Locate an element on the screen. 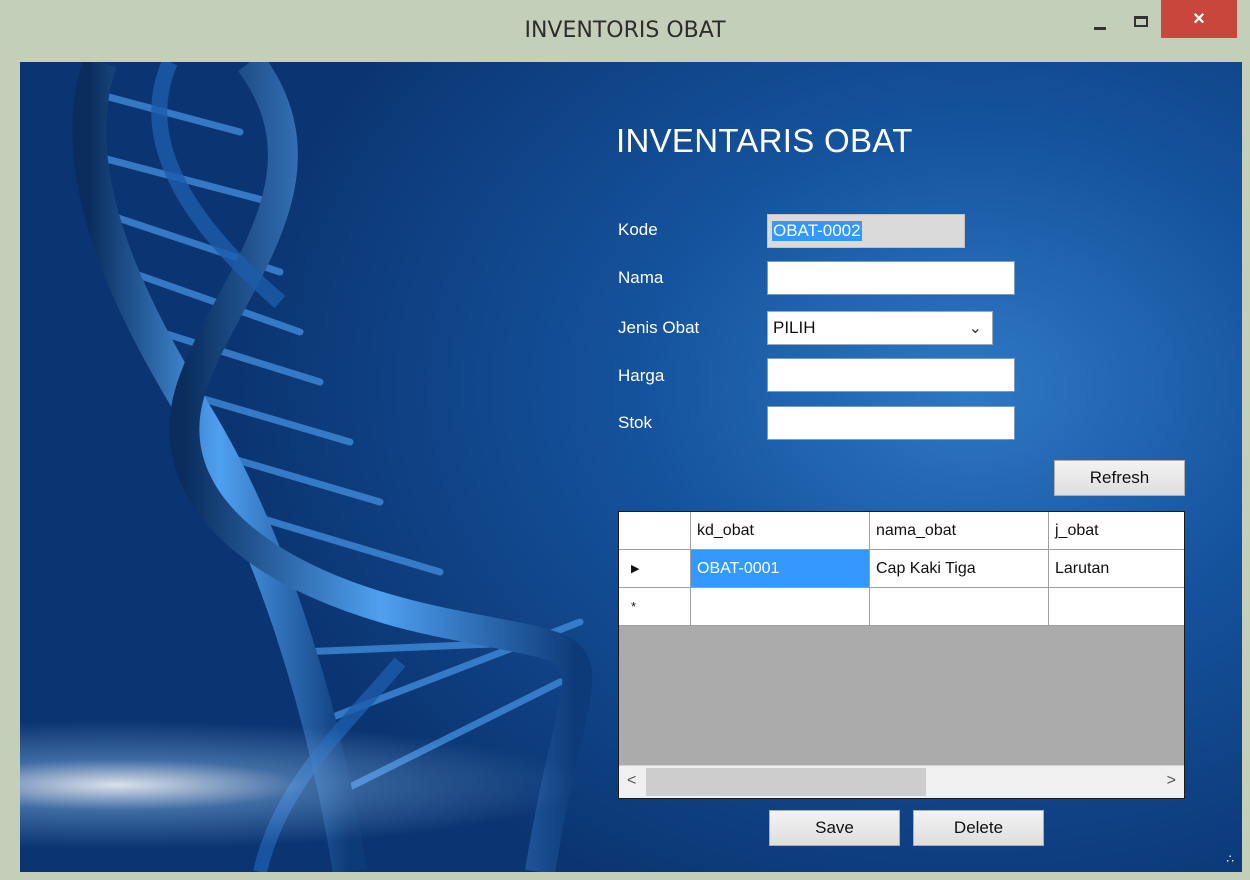  cell-kd-obat: OBAT-0001 is located at coordinates (780, 569).